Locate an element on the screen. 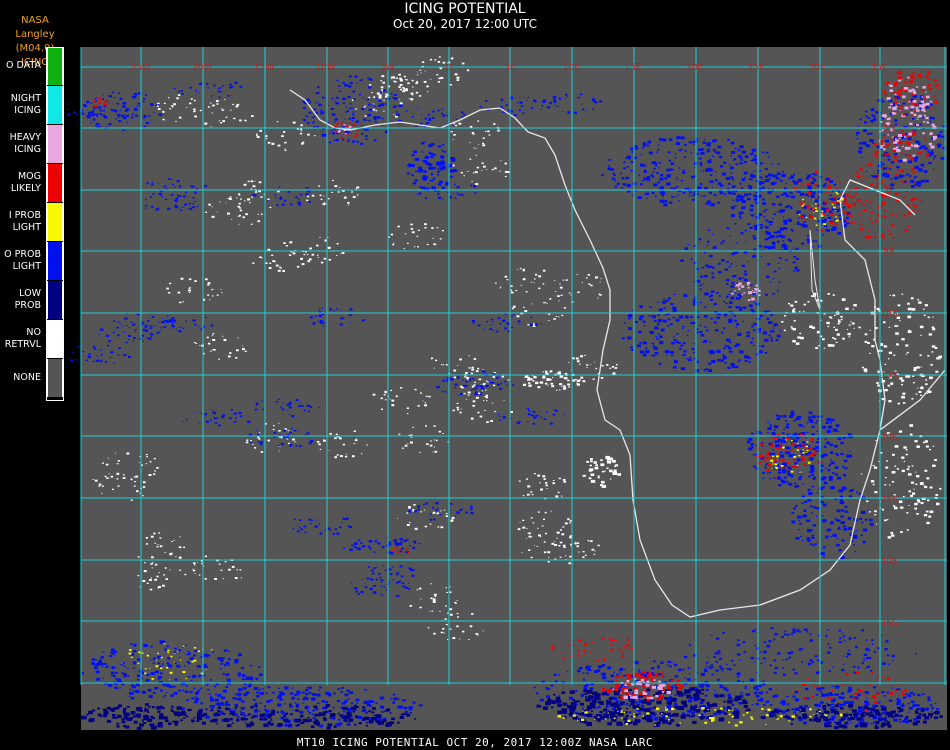  legend-item: HEAVY ICING is located at coordinates (32, 144).